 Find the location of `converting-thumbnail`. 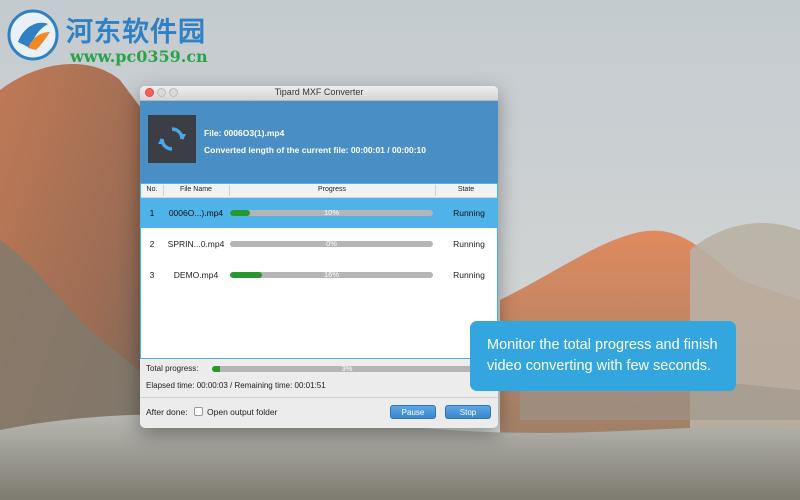

converting-thumbnail is located at coordinates (172, 139).